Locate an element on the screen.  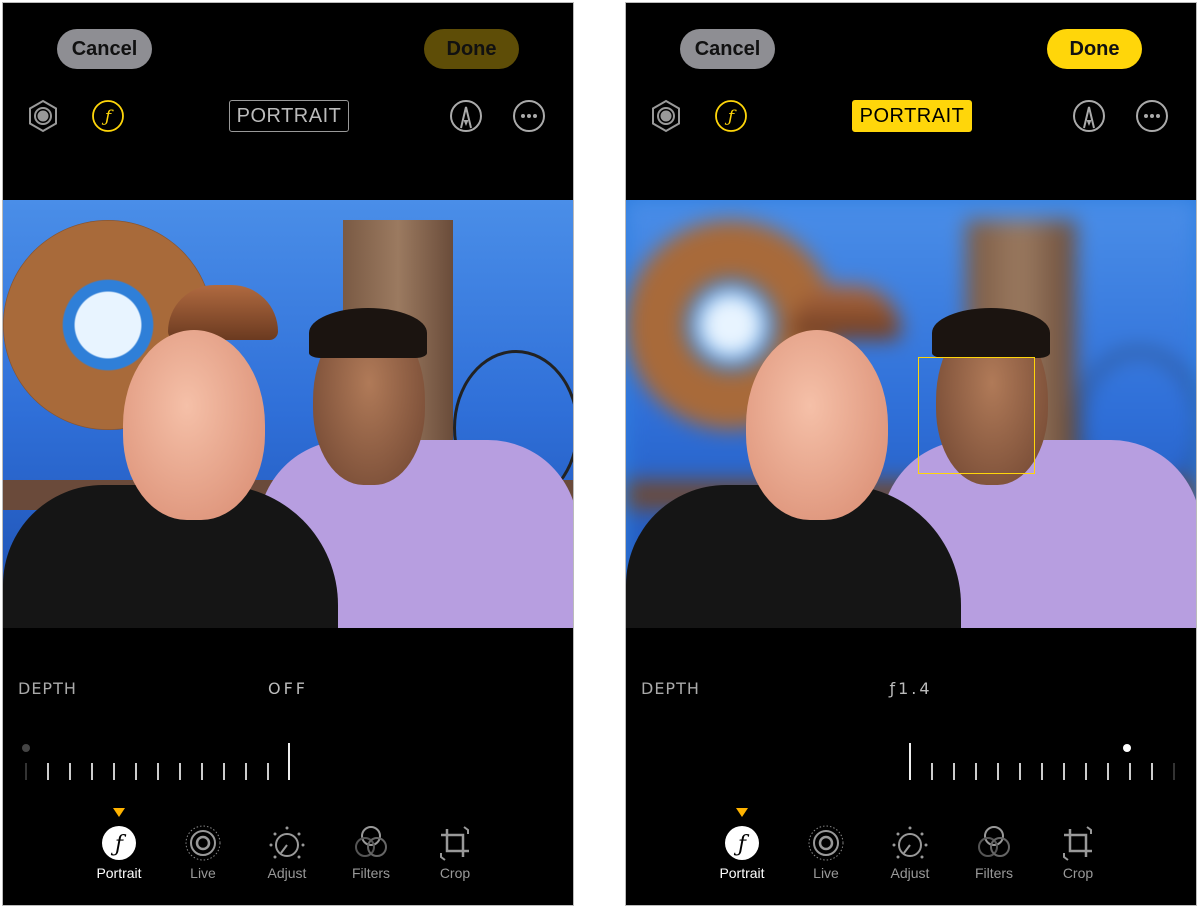
depth-value: OFF is located at coordinates (288, 688).